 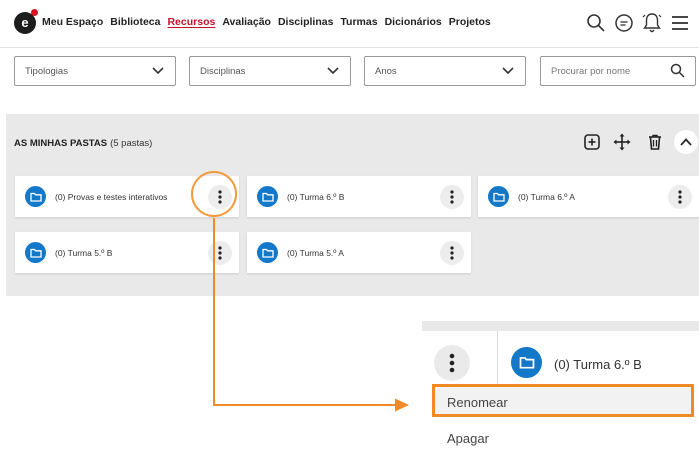 I want to click on zoom-callout: (0) Turma 6.º B Renomear Apagar, so click(x=560, y=387).